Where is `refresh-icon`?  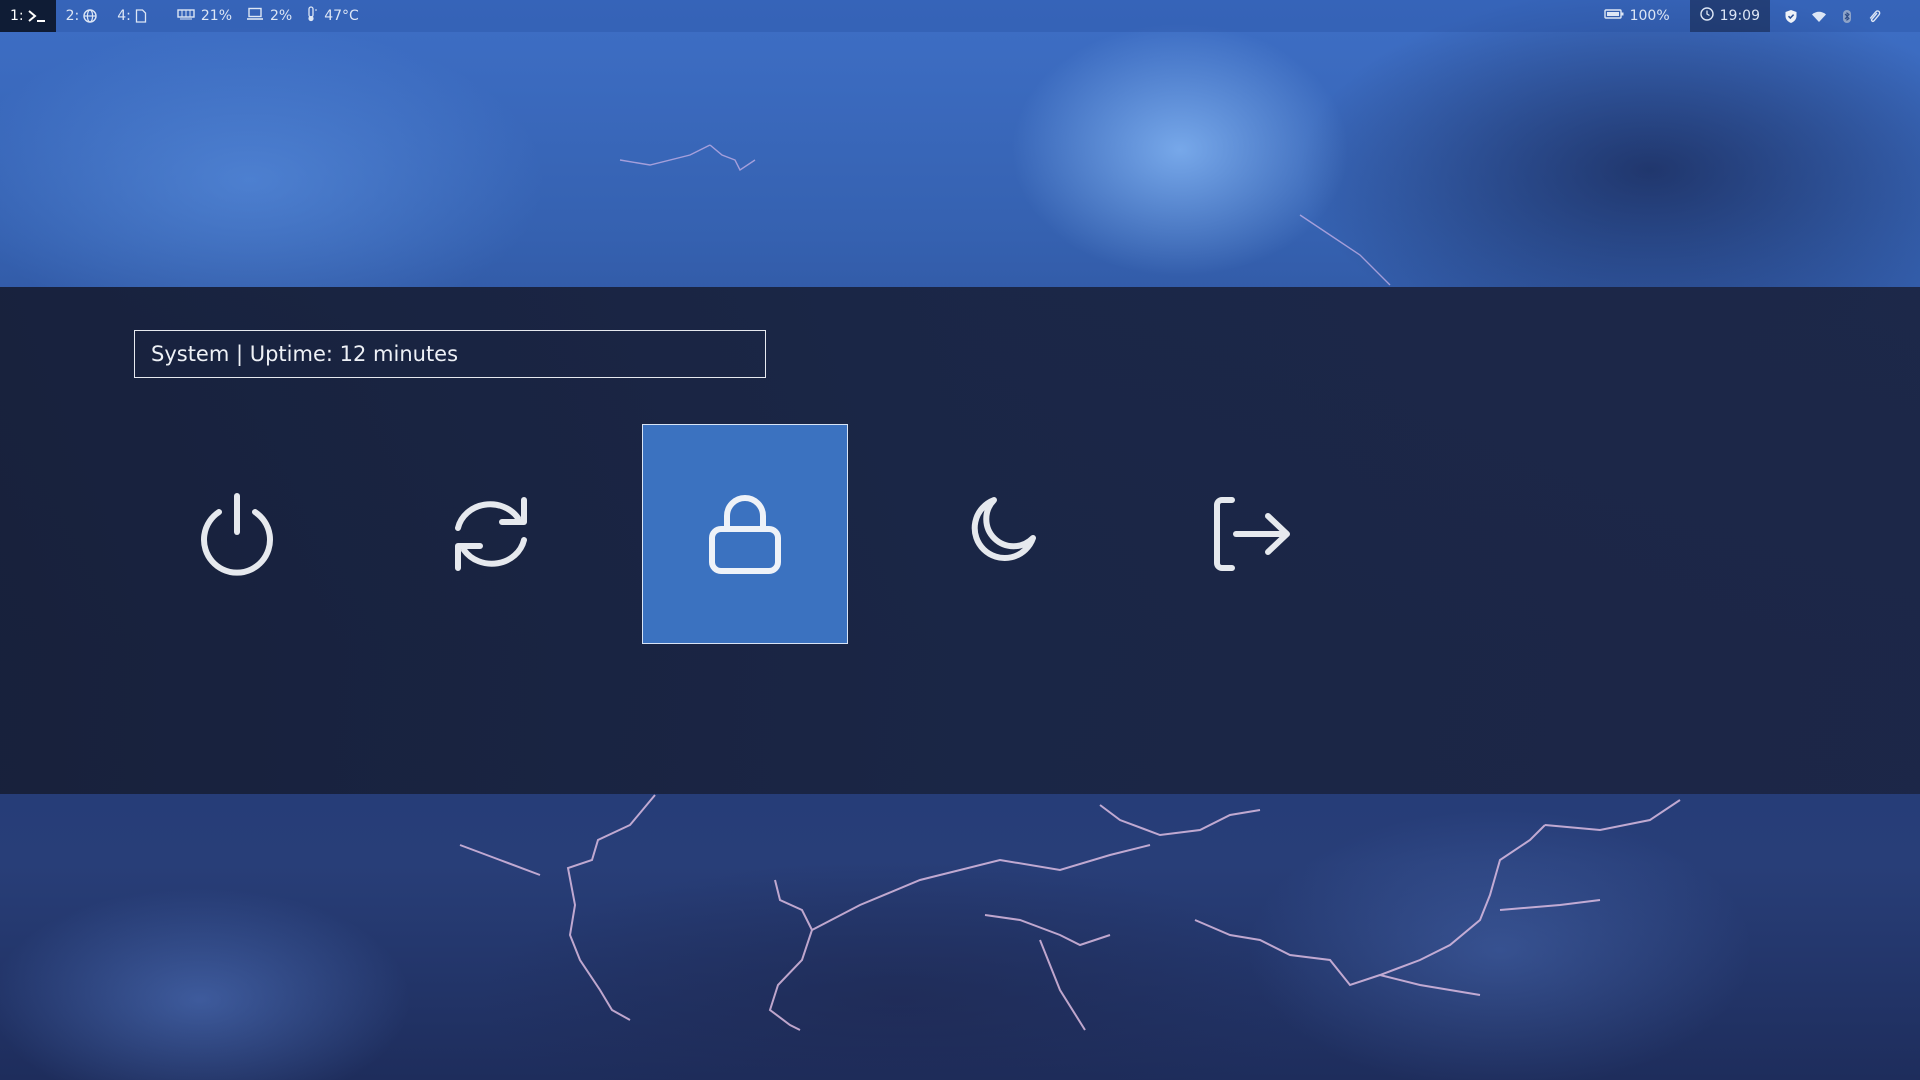 refresh-icon is located at coordinates (491, 534).